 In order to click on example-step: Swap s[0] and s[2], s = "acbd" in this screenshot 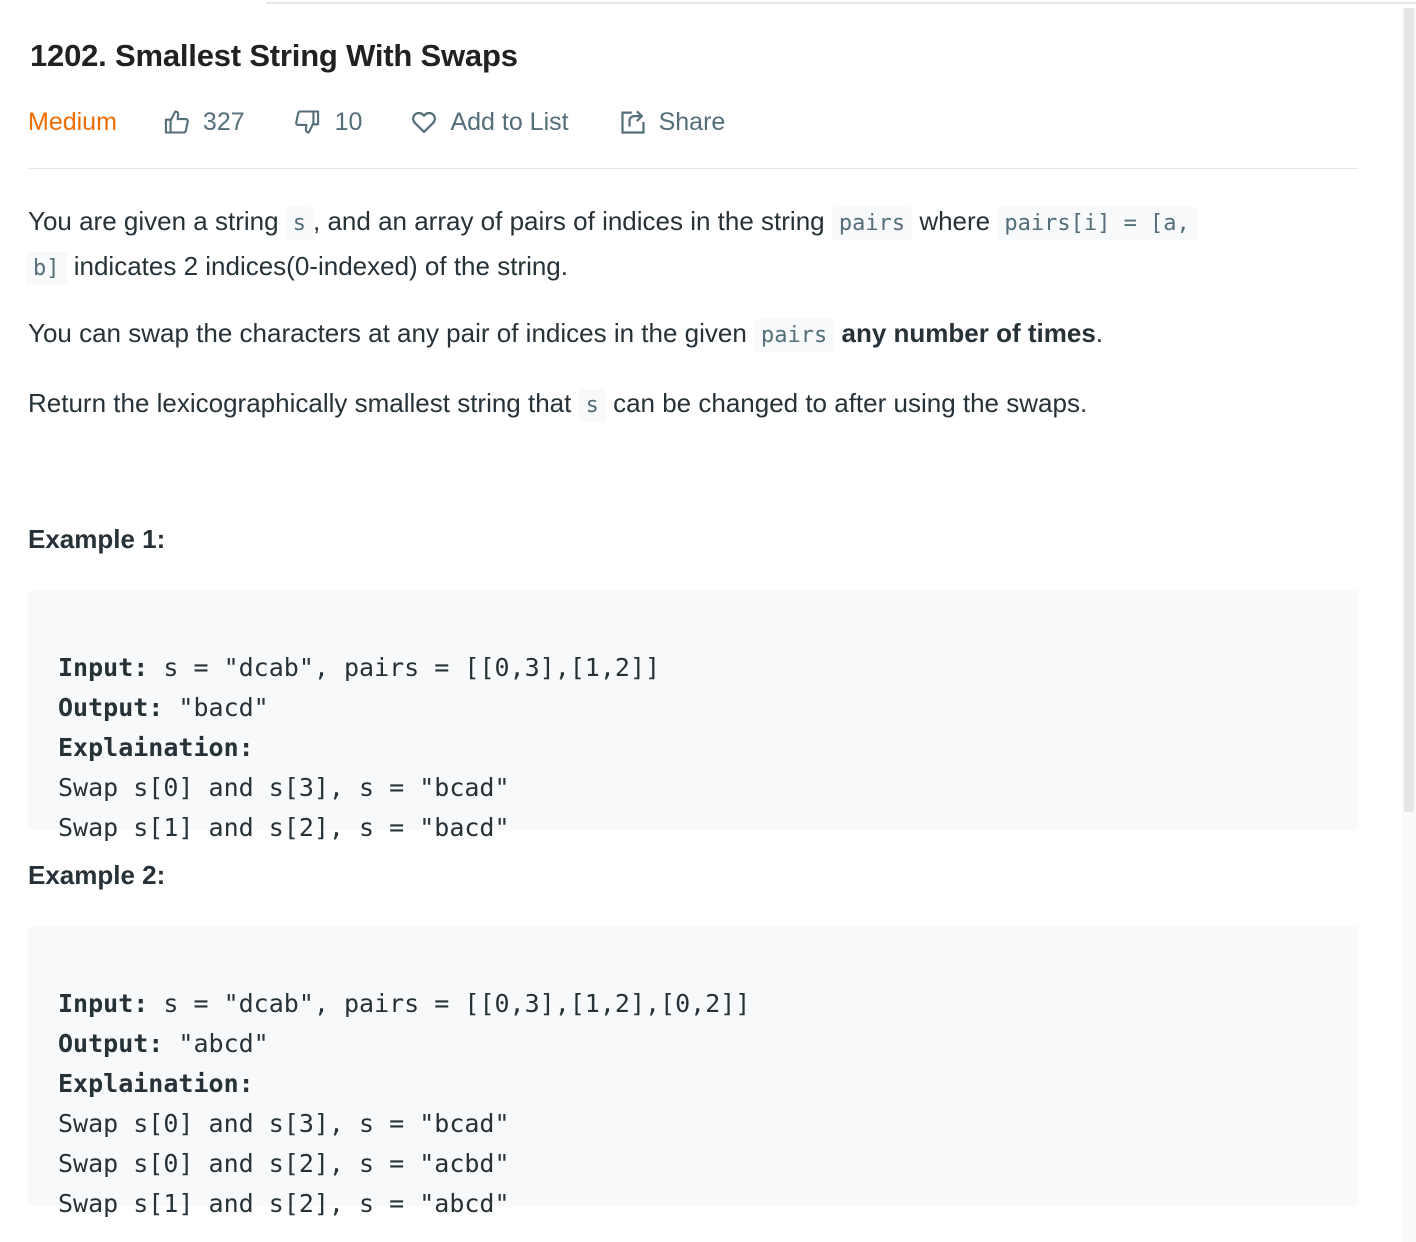, I will do `click(284, 1163)`.